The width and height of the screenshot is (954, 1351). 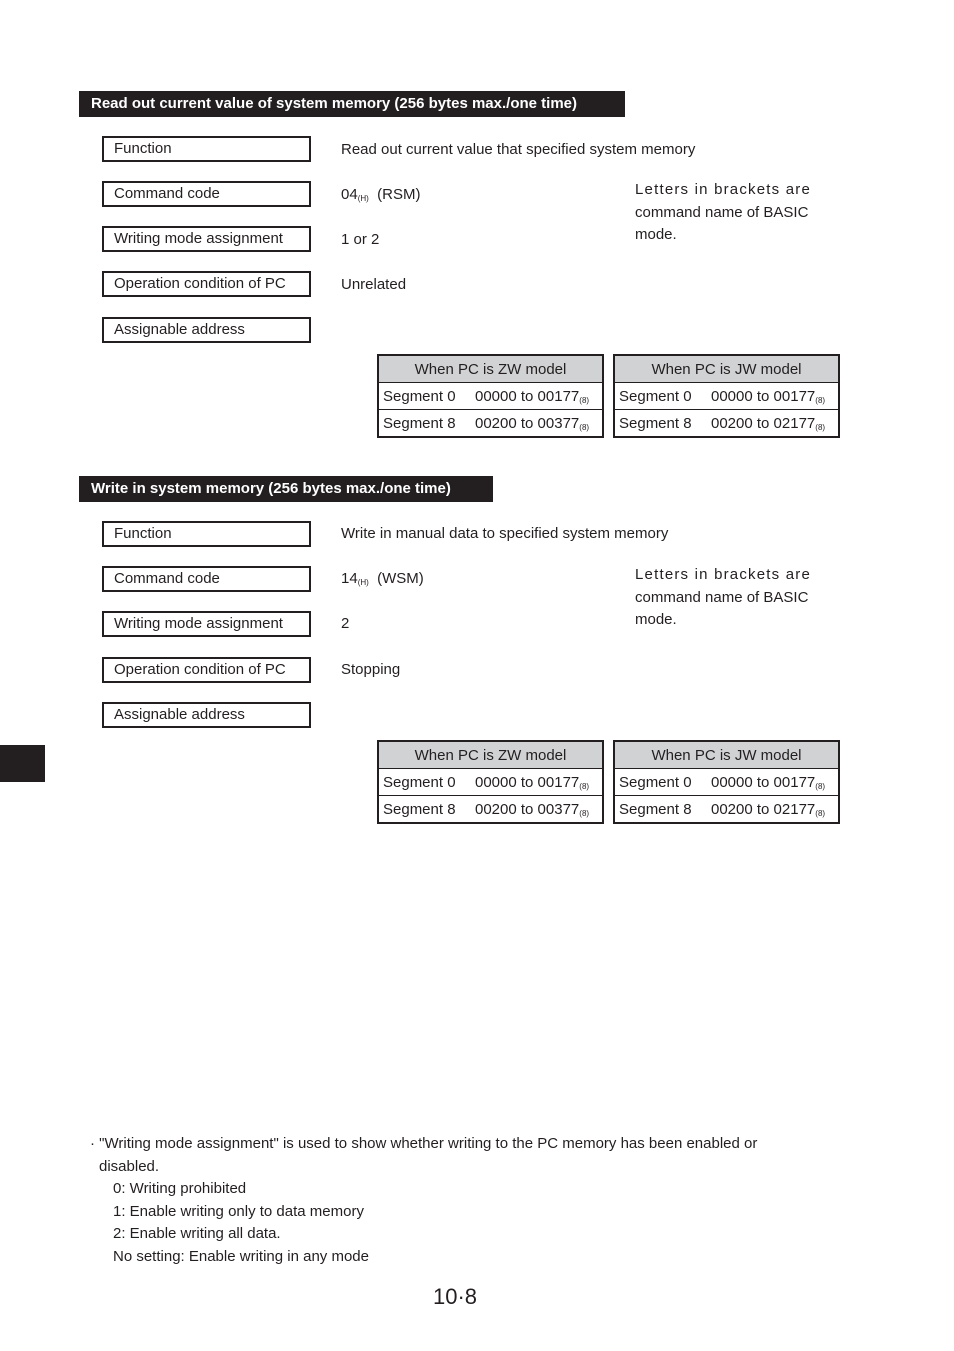 What do you see at coordinates (455, 1296) in the screenshot?
I see `page-number: 10·8` at bounding box center [455, 1296].